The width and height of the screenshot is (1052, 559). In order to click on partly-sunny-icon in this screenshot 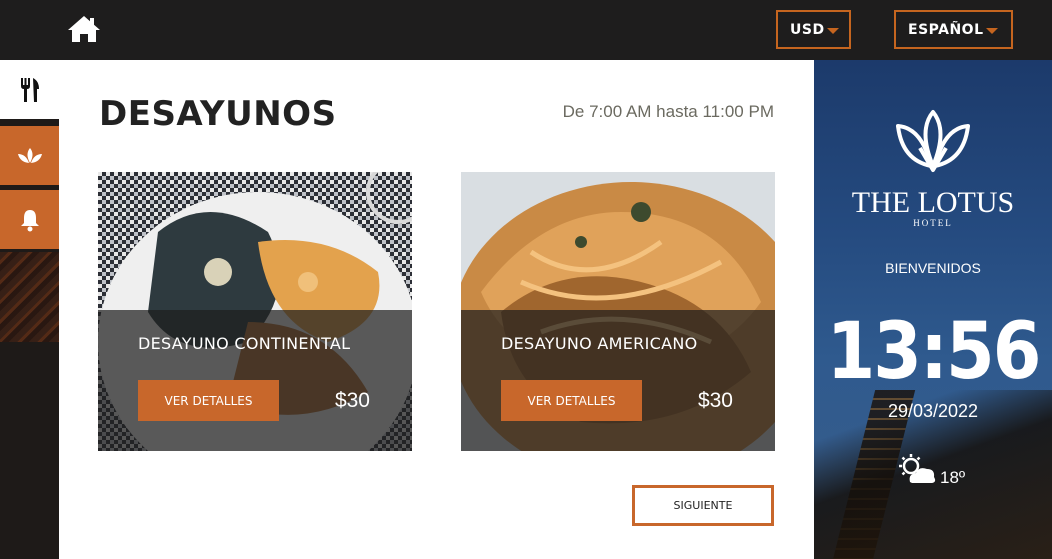, I will do `click(917, 468)`.